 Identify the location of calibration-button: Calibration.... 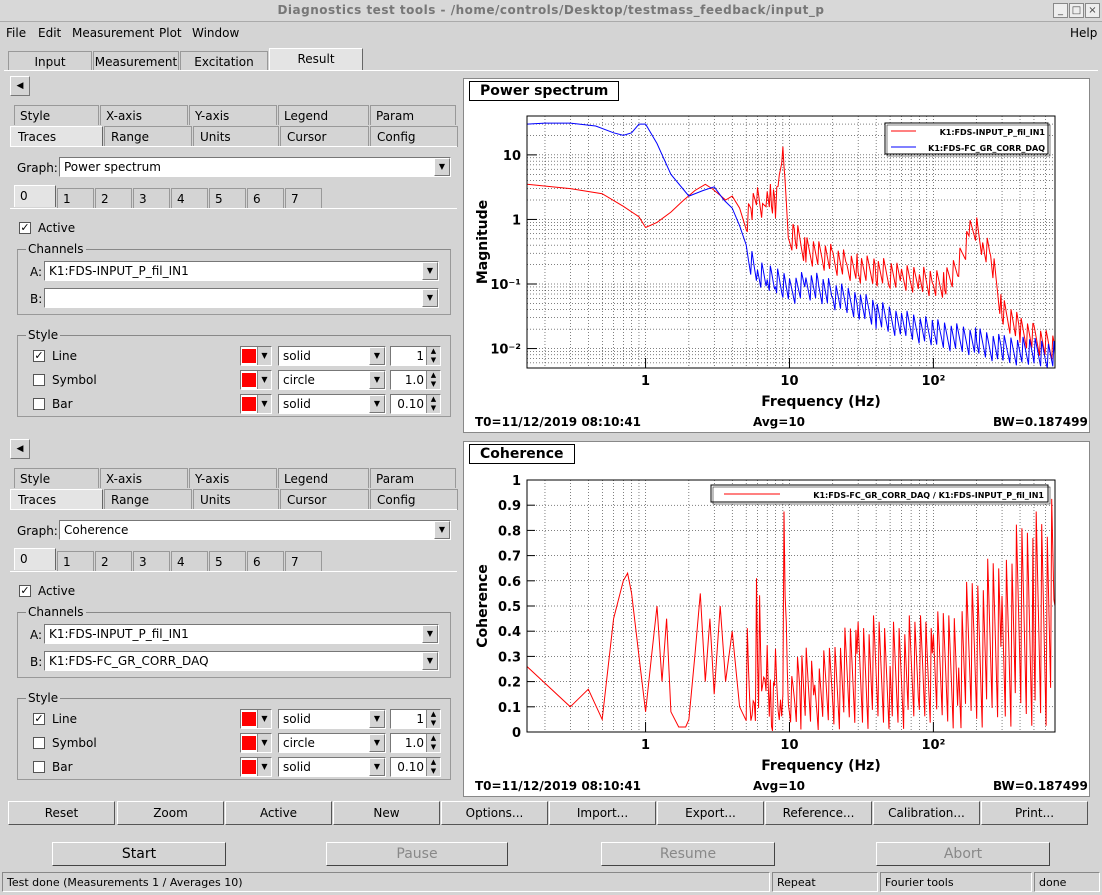
(926, 813).